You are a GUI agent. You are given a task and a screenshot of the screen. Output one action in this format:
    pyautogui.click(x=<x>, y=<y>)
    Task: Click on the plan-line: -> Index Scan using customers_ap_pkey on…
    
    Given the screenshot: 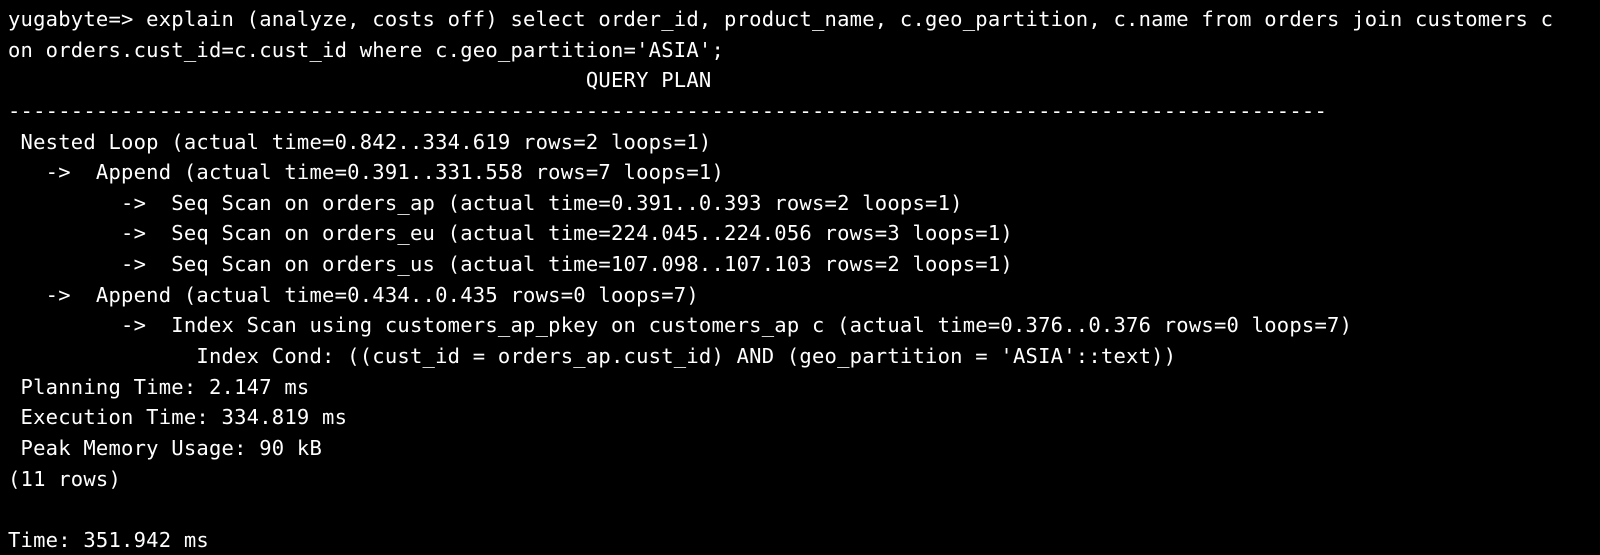 What is the action you would take?
    pyautogui.click(x=680, y=325)
    